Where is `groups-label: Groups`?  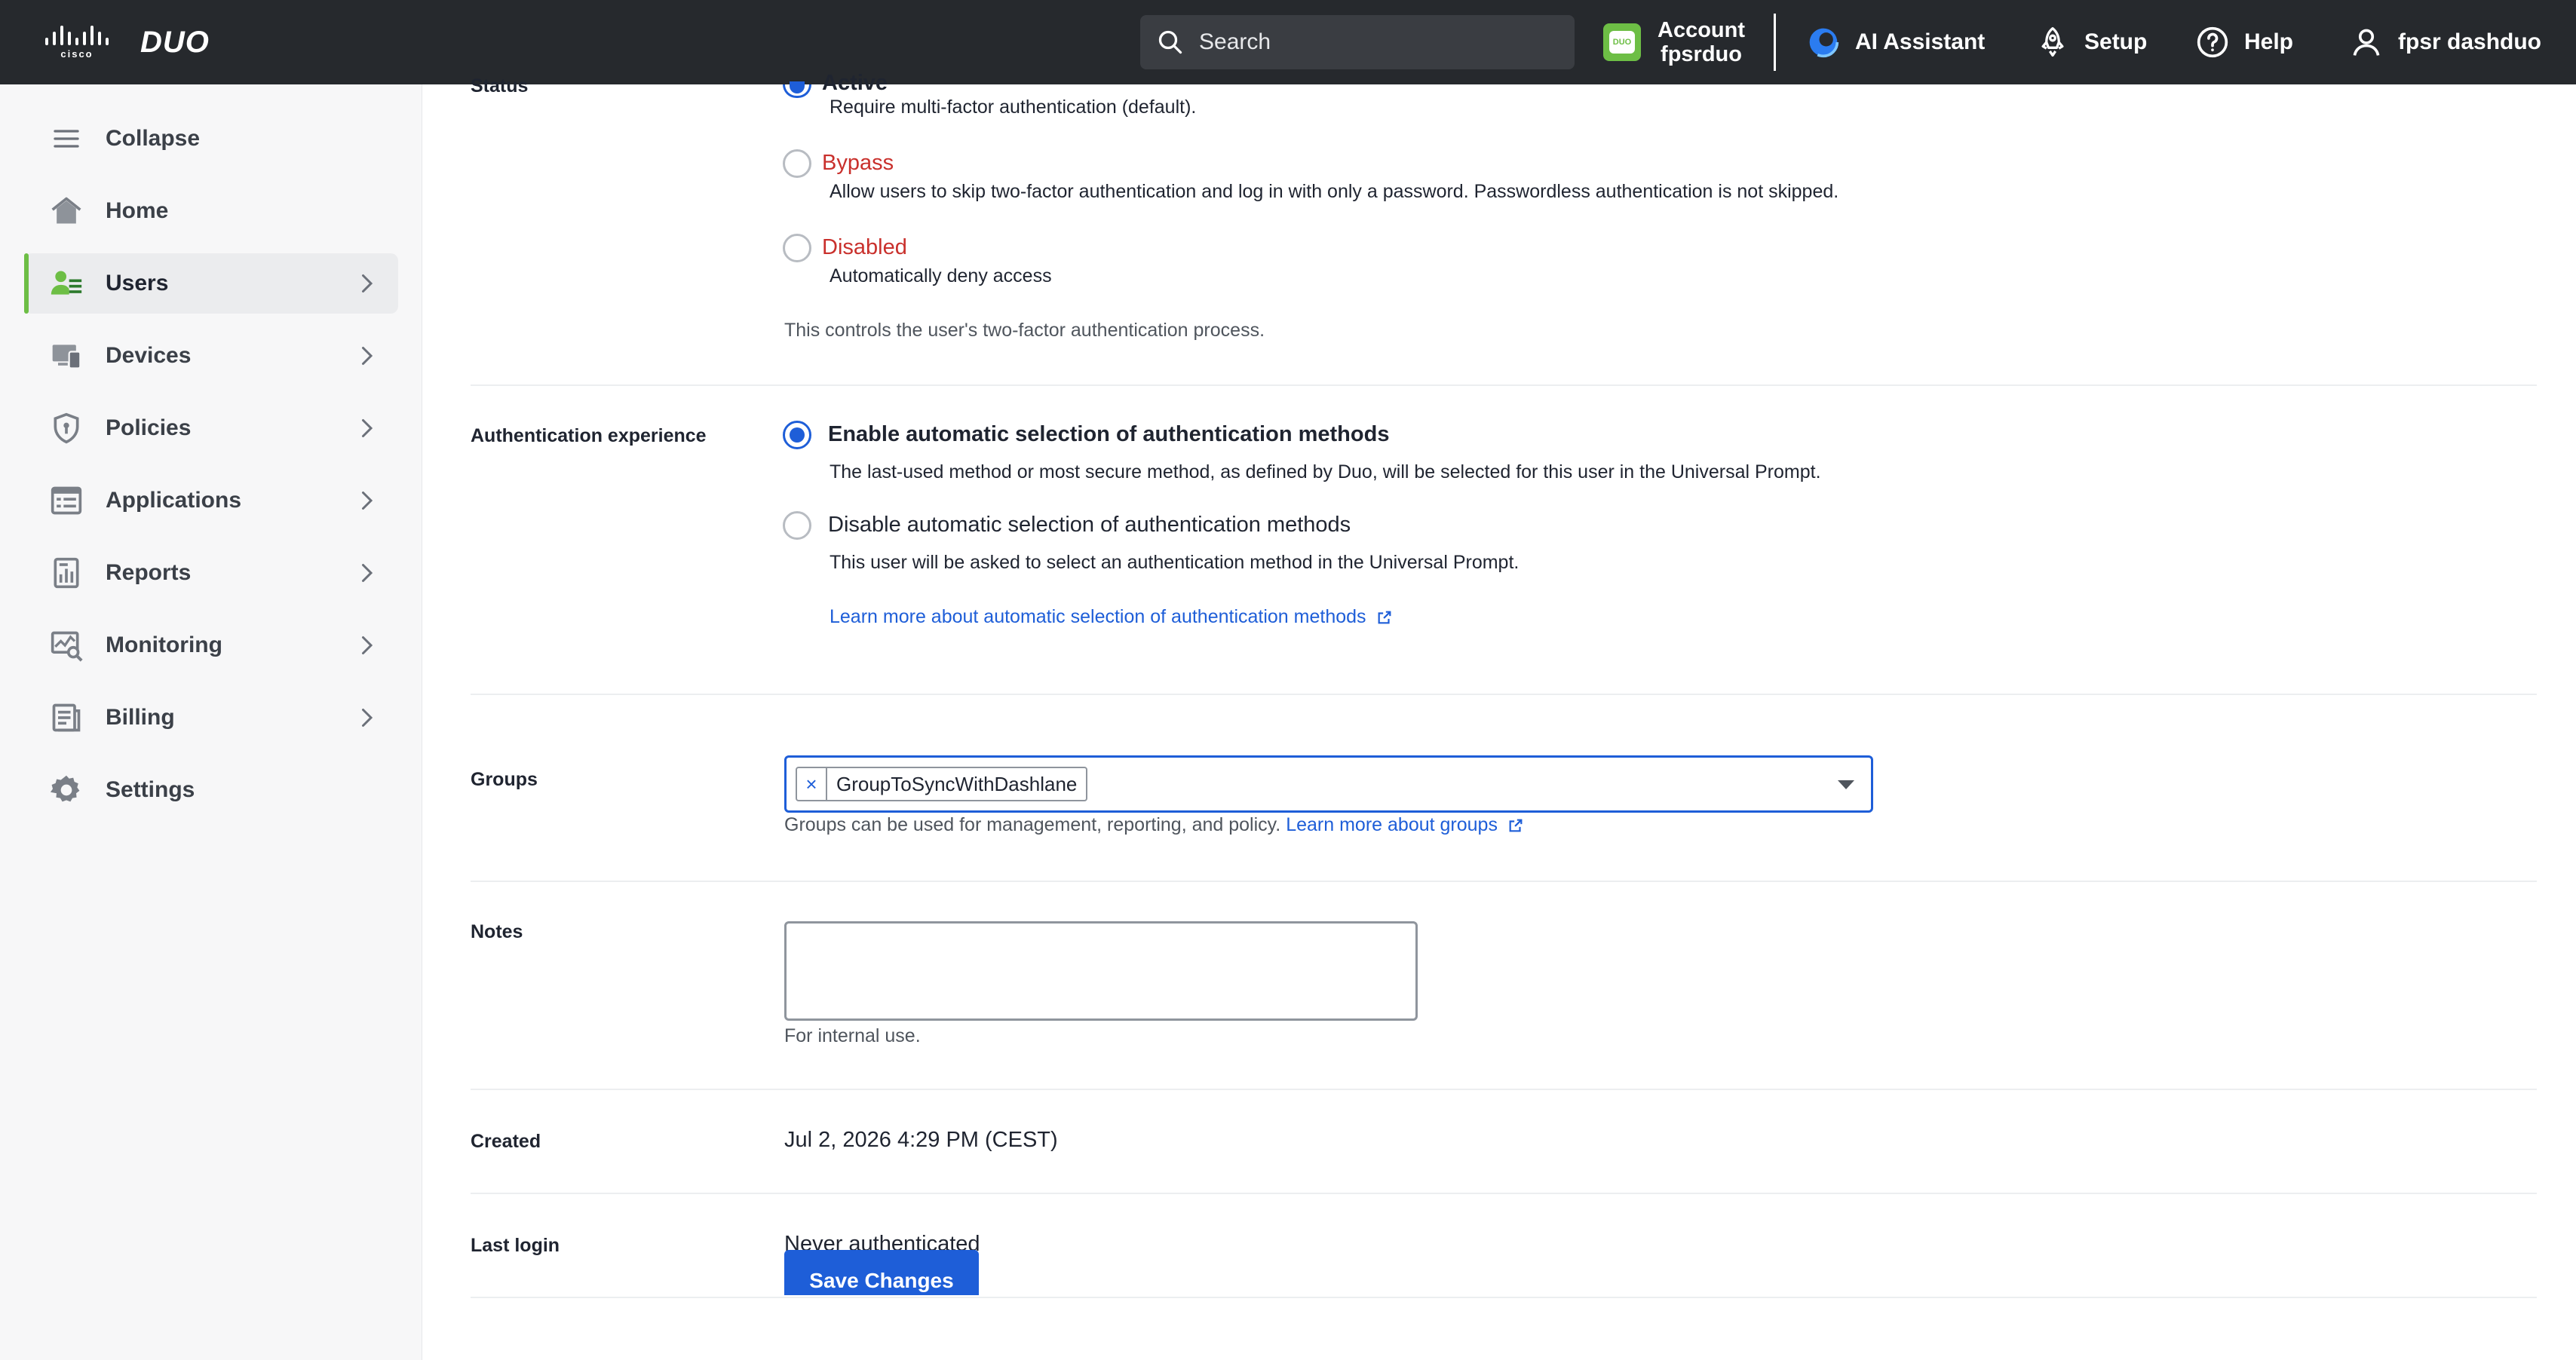
groups-label: Groups is located at coordinates (504, 779).